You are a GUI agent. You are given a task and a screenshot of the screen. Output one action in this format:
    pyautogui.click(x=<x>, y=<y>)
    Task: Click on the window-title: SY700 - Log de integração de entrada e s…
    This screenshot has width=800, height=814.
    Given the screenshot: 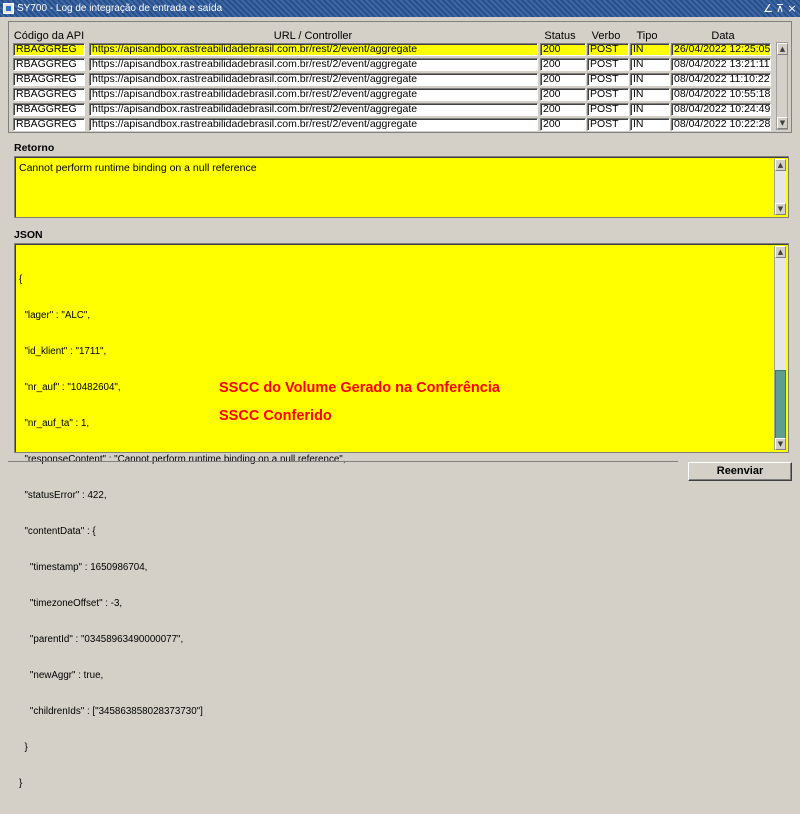 What is the action you would take?
    pyautogui.click(x=120, y=8)
    